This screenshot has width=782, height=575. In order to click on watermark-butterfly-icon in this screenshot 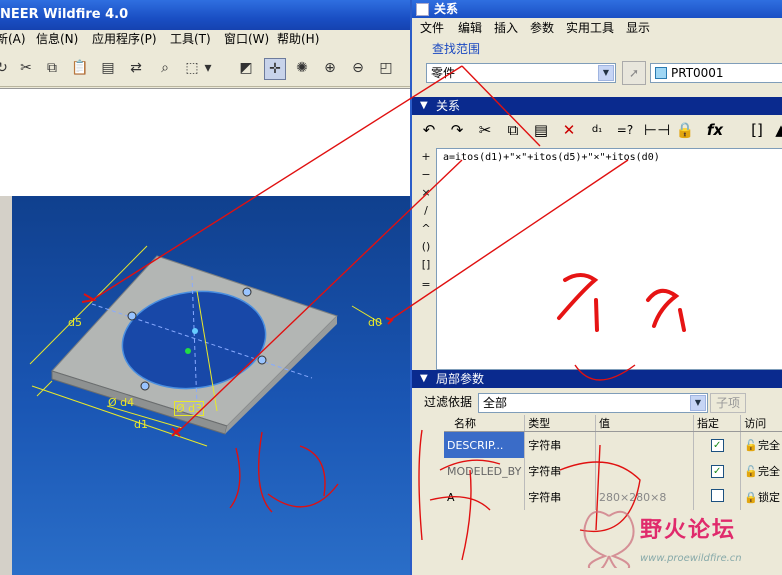, I will do `click(609, 539)`.